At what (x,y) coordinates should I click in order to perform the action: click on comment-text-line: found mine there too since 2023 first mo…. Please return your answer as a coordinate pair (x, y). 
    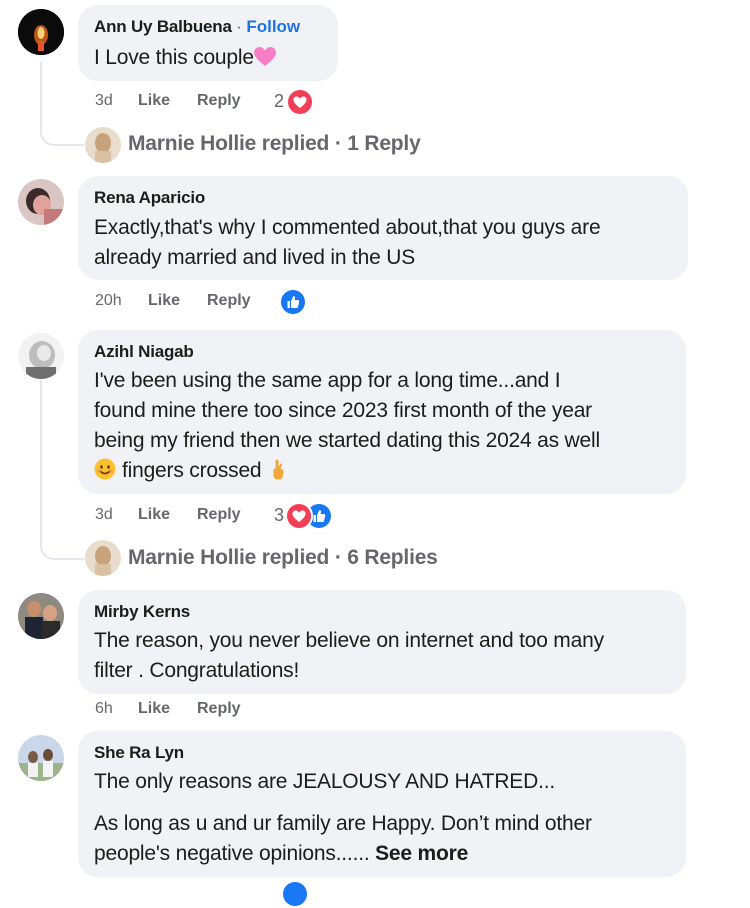
    Looking at the image, I should click on (343, 410).